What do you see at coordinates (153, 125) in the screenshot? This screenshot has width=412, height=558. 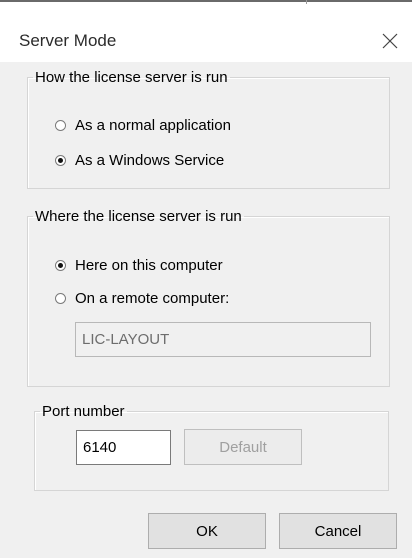 I see `radio-label: As a normal application` at bounding box center [153, 125].